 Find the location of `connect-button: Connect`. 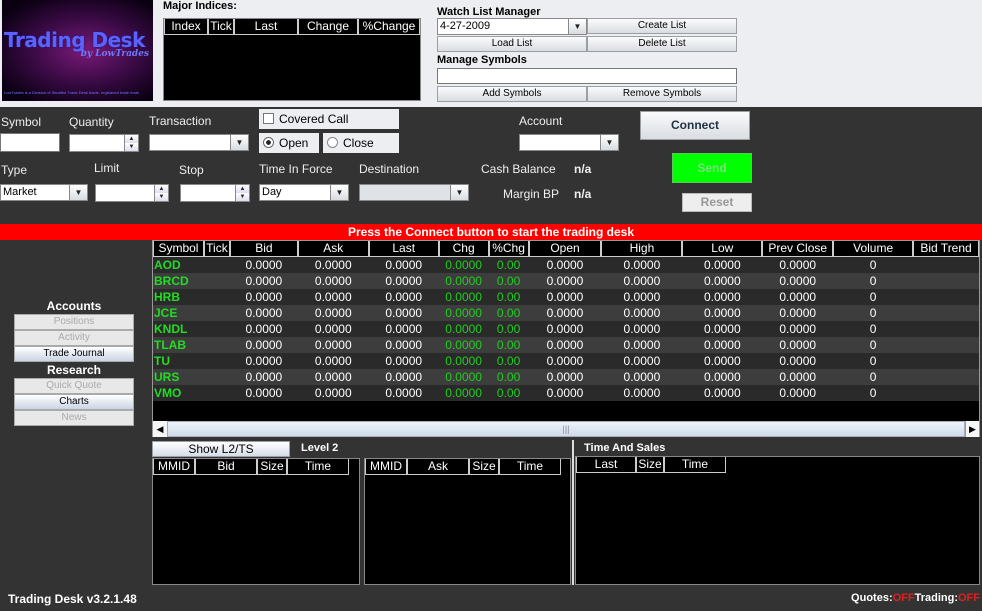

connect-button: Connect is located at coordinates (695, 125).